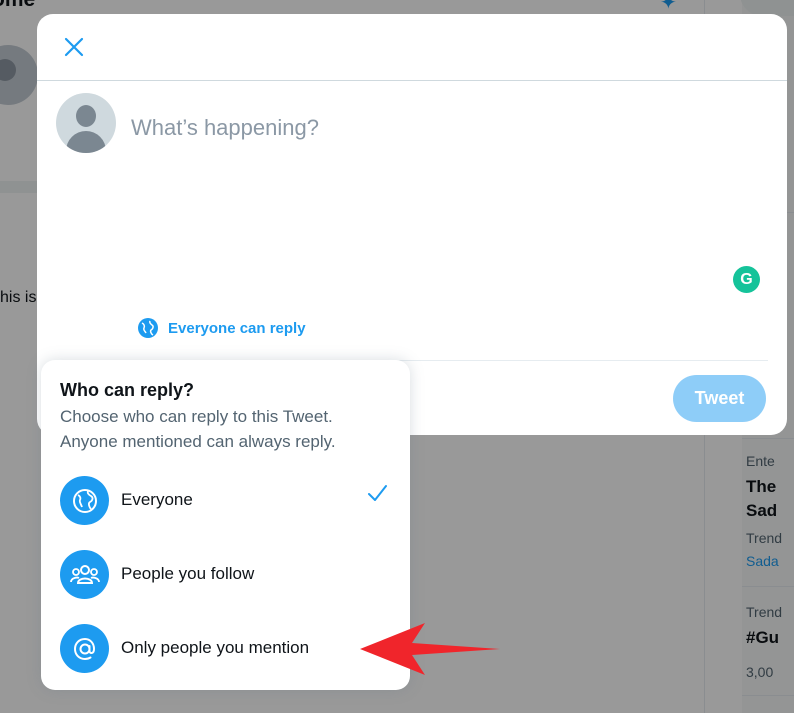 This screenshot has width=794, height=713. I want to click on modal-header, so click(412, 47).